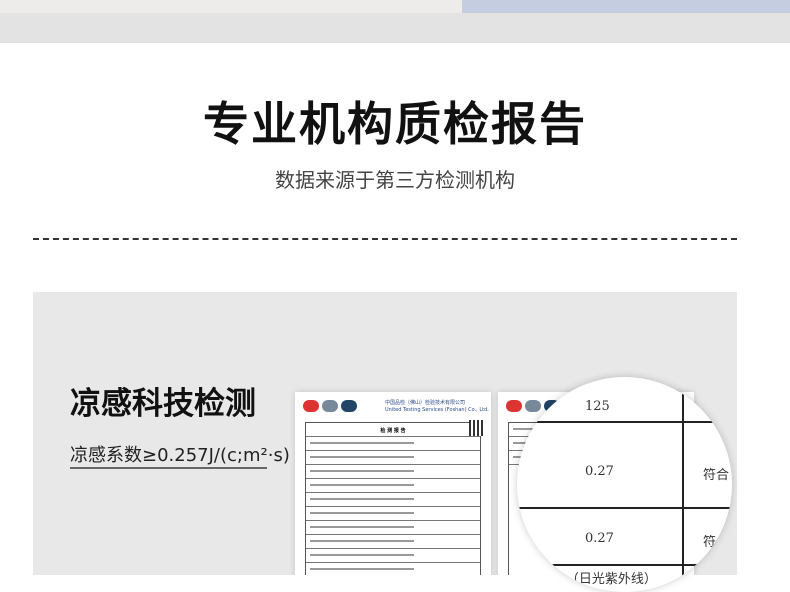 Image resolution: width=790 pixels, height=592 pixels. I want to click on cert-logos, so click(330, 406).